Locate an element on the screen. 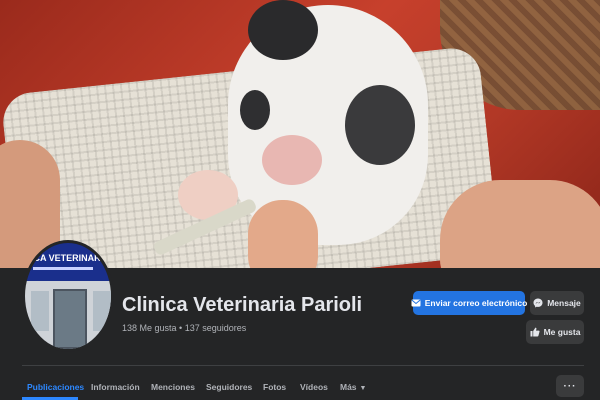 Image resolution: width=600 pixels, height=400 pixels. like-button: Me gusta is located at coordinates (555, 332).